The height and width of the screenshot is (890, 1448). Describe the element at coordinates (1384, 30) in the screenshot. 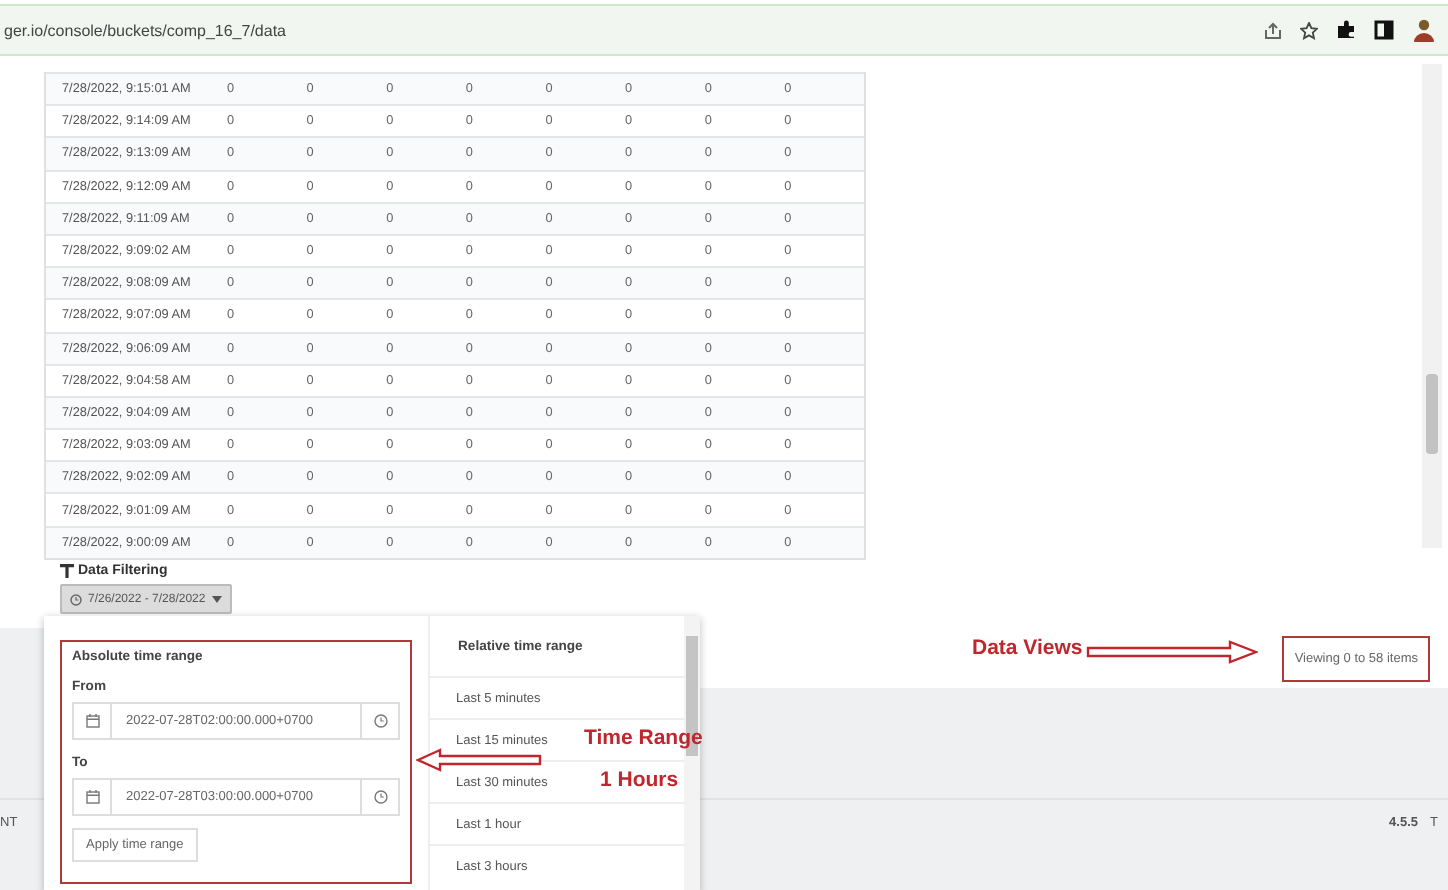

I see `sidebar-icon` at that location.